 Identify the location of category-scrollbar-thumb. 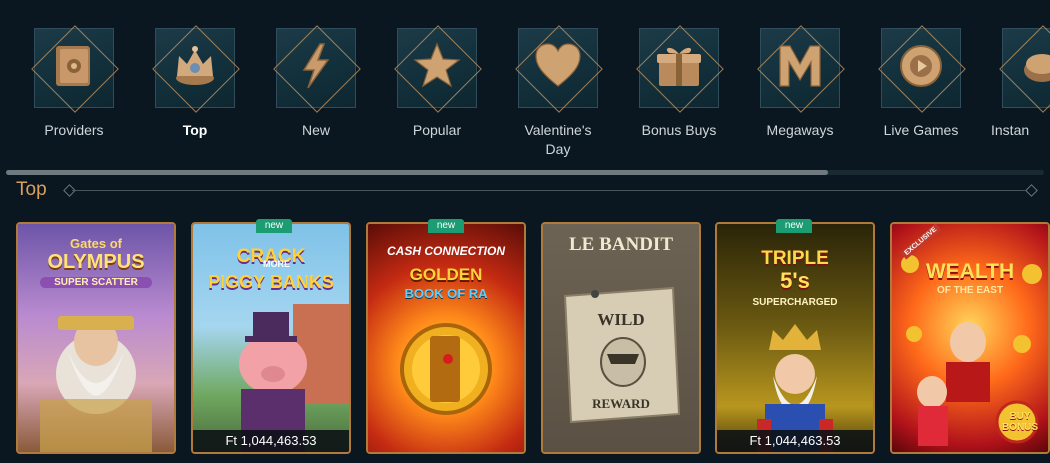
(417, 172).